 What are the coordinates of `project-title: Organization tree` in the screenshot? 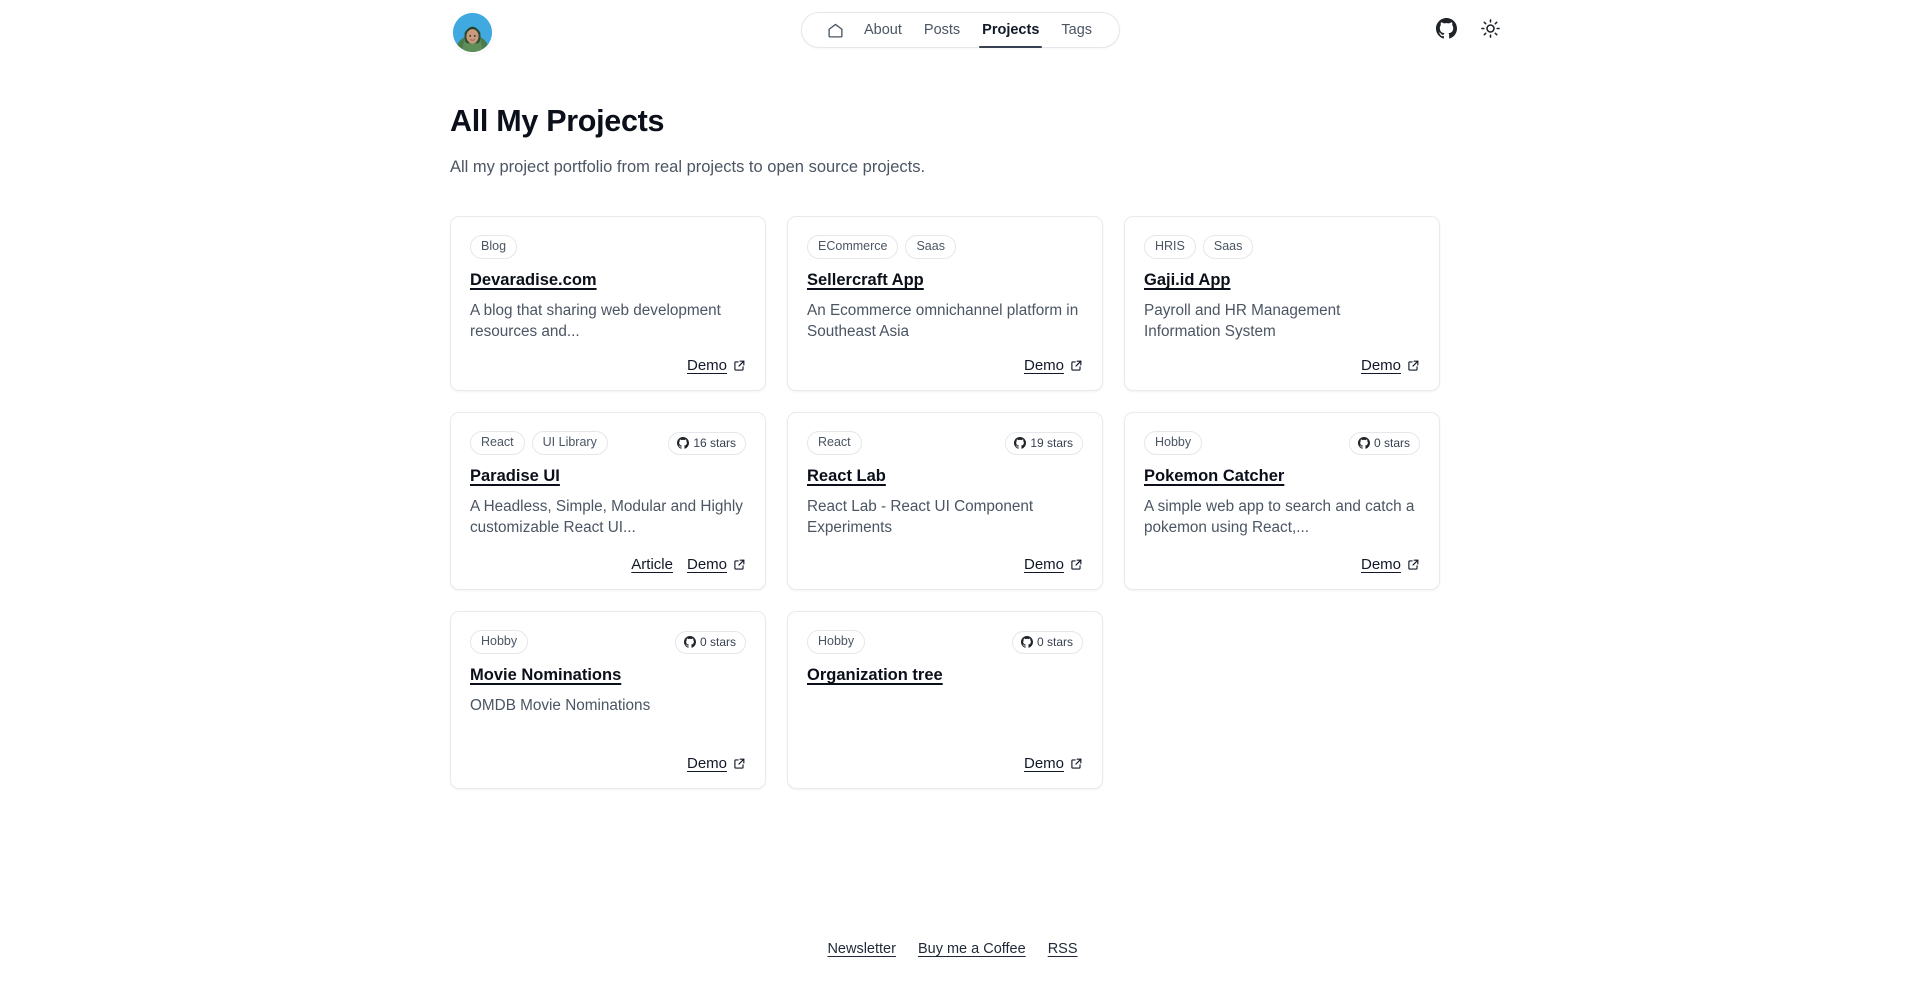 It's located at (875, 675).